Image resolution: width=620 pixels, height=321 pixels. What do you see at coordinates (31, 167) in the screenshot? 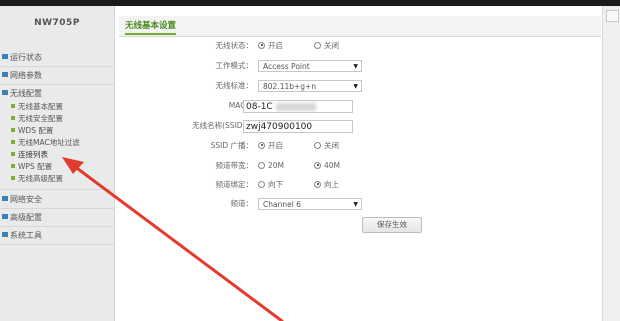
I see `sidebar-subitem-wps: WPS 配置` at bounding box center [31, 167].